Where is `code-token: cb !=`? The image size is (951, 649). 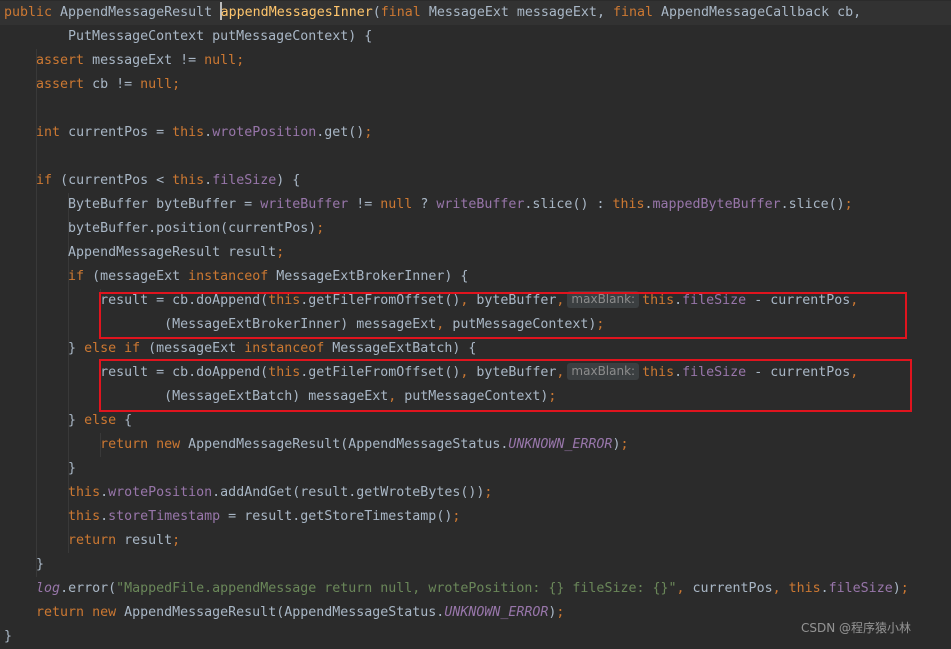
code-token: cb != is located at coordinates (116, 84).